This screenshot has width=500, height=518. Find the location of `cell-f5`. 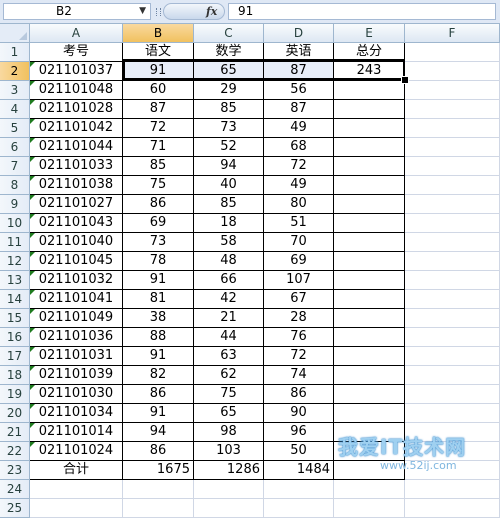

cell-f5 is located at coordinates (452, 128).